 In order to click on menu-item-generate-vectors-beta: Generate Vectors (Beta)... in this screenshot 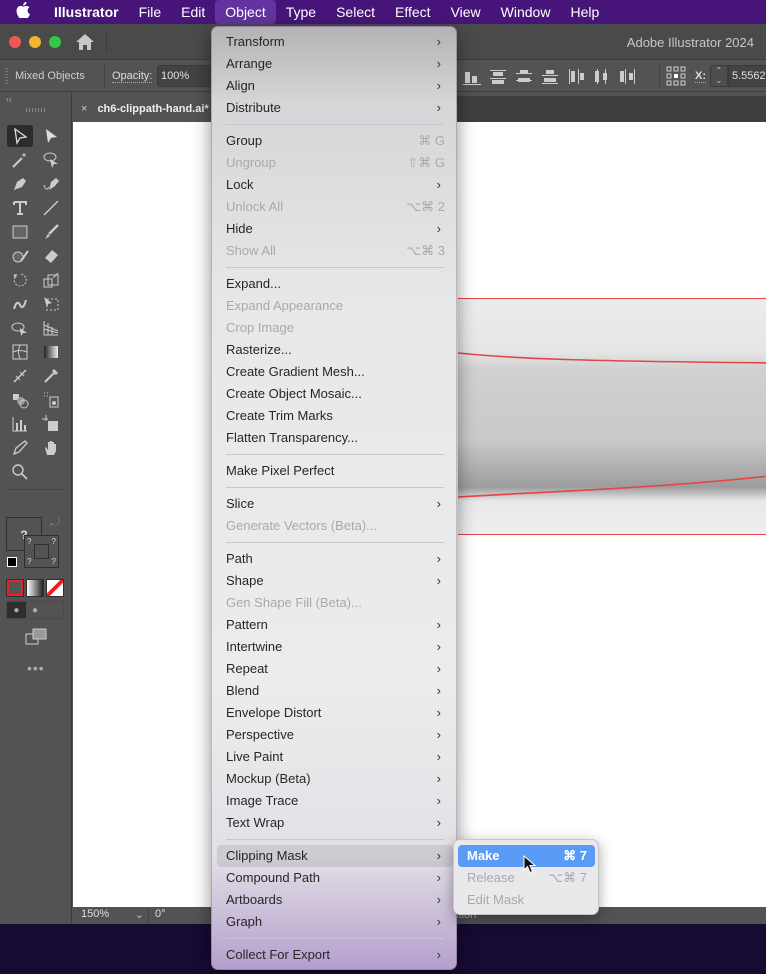, I will do `click(335, 526)`.